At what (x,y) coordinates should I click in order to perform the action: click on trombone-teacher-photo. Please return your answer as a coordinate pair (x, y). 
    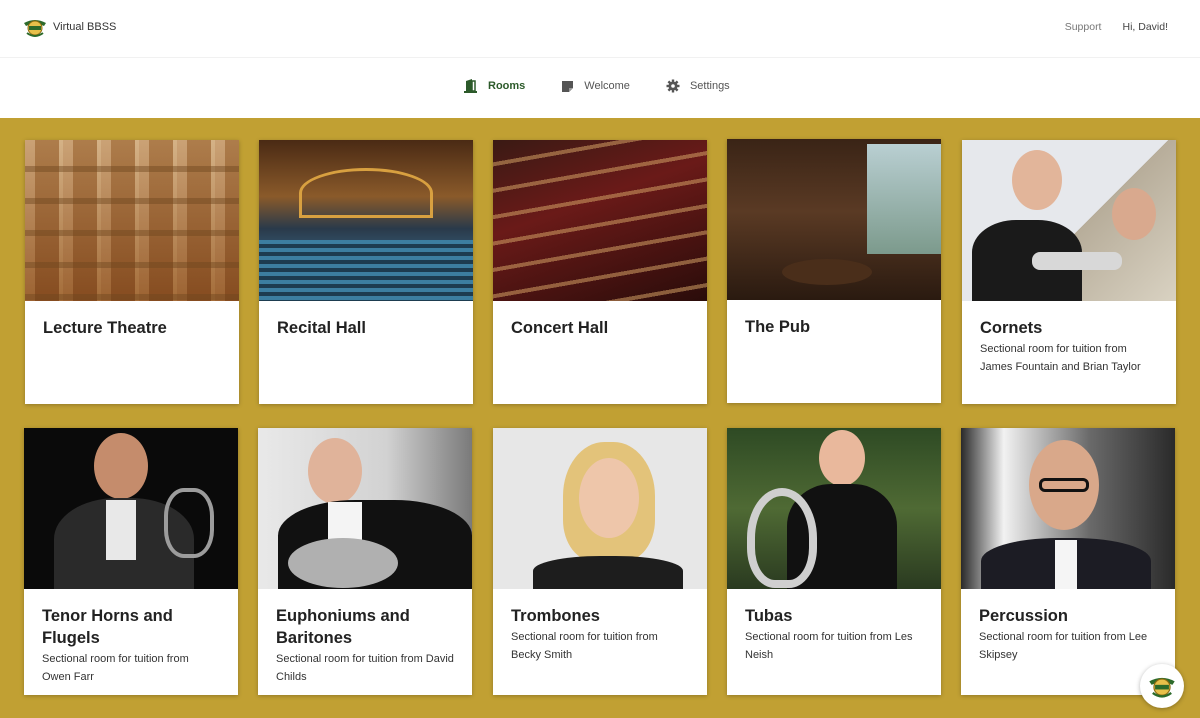
    Looking at the image, I should click on (600, 508).